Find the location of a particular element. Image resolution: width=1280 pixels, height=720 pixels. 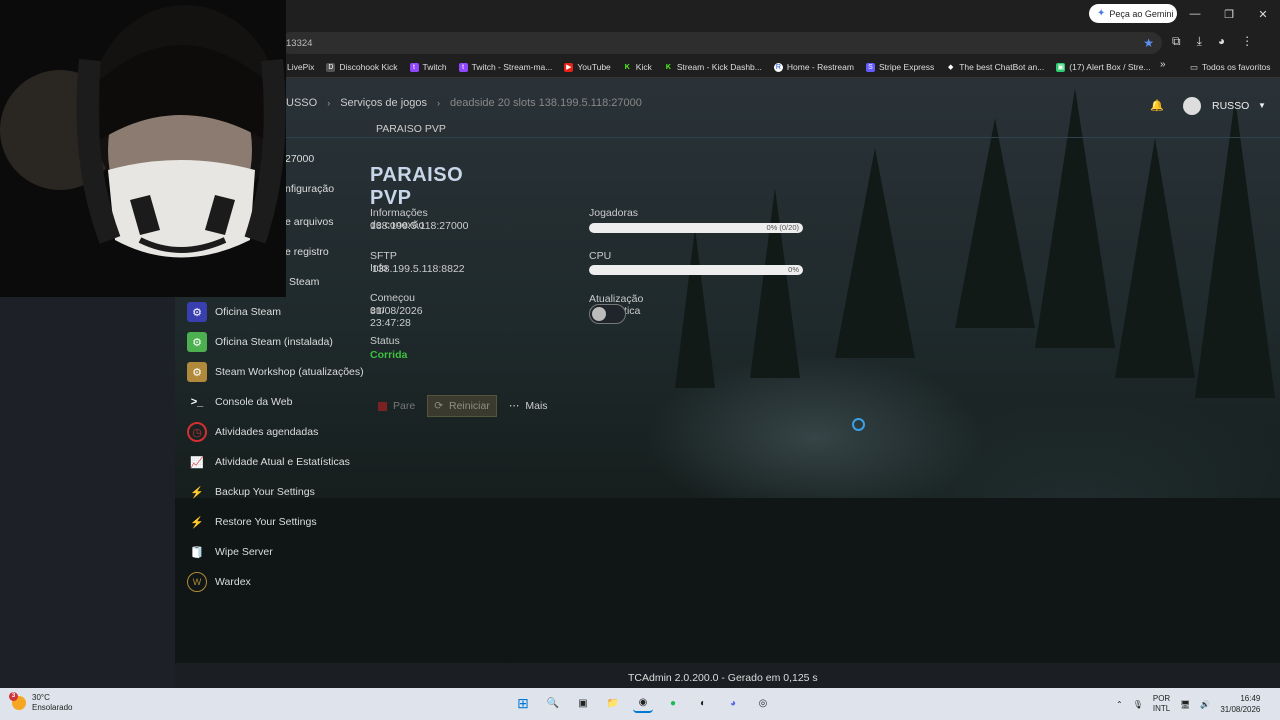

avatar is located at coordinates (1192, 106).